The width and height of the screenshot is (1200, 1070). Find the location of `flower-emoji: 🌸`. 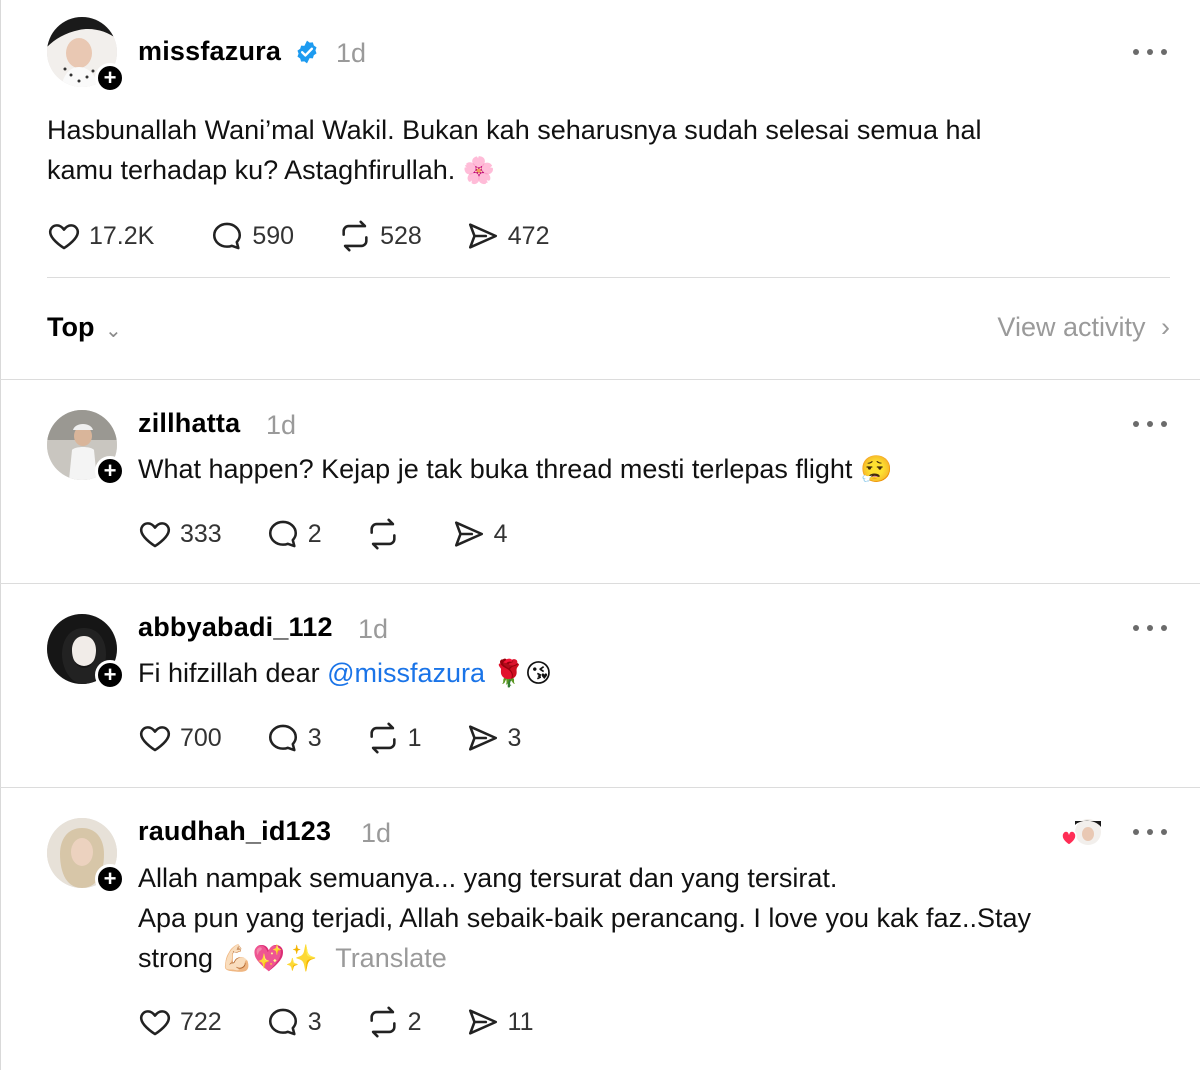

flower-emoji: 🌸 is located at coordinates (479, 171).